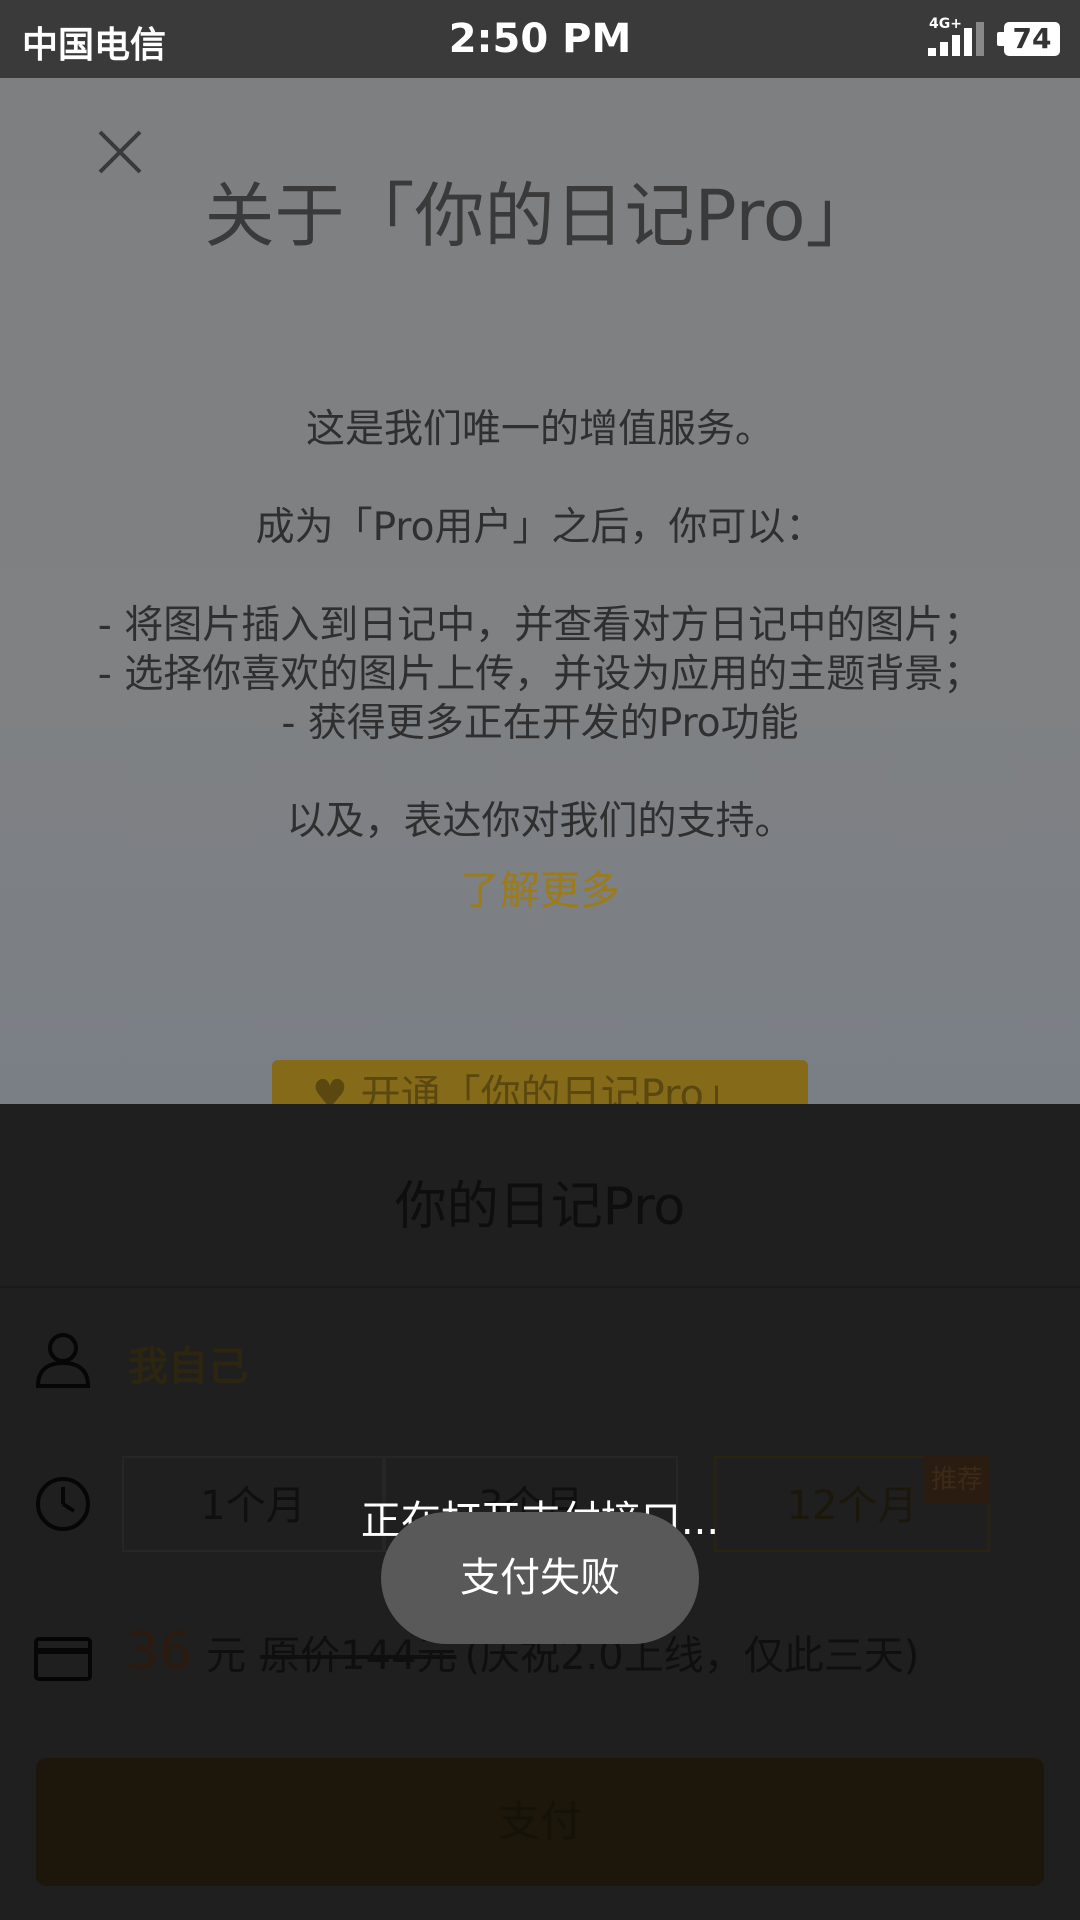 This screenshot has width=1080, height=1920. I want to click on signal-strength-icon, so click(956, 39).